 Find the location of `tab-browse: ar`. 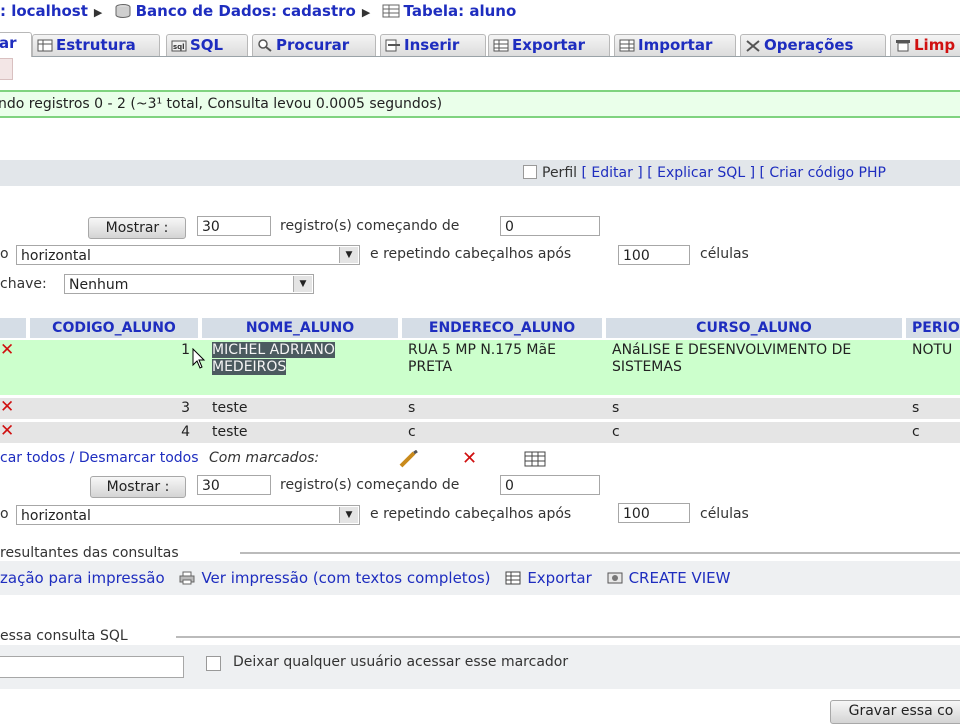

tab-browse: ar is located at coordinates (16, 44).